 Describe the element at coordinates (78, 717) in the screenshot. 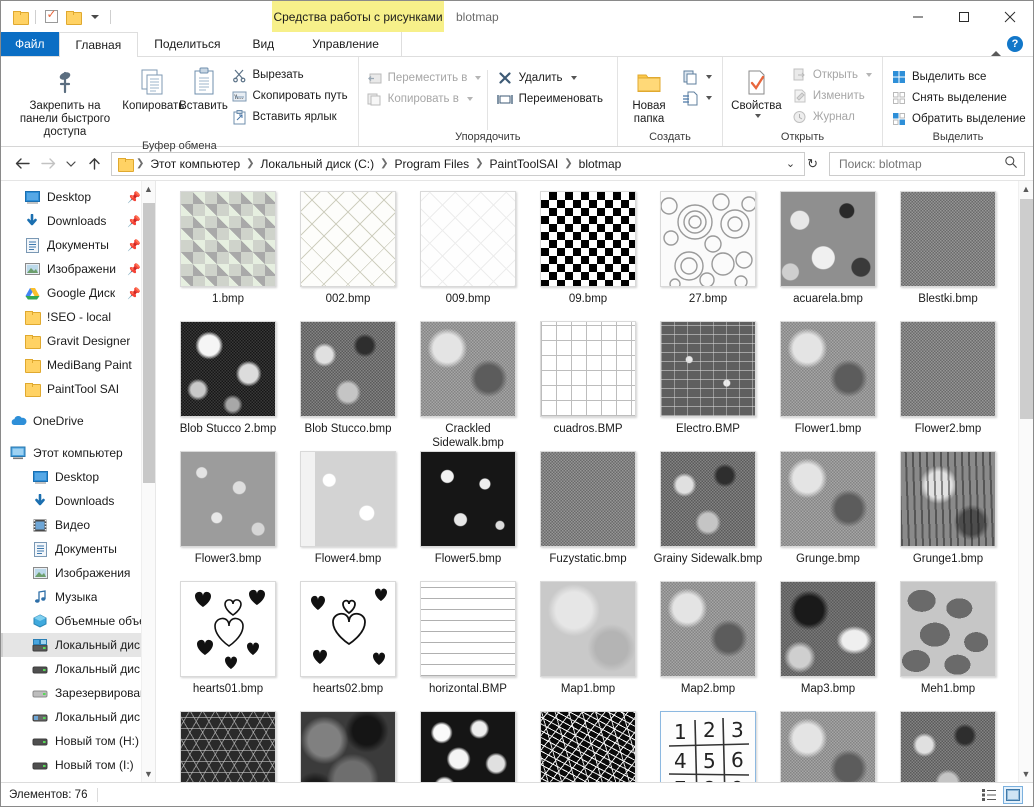

I see `sidebar-item-local-disk-3: Локальный дис` at that location.